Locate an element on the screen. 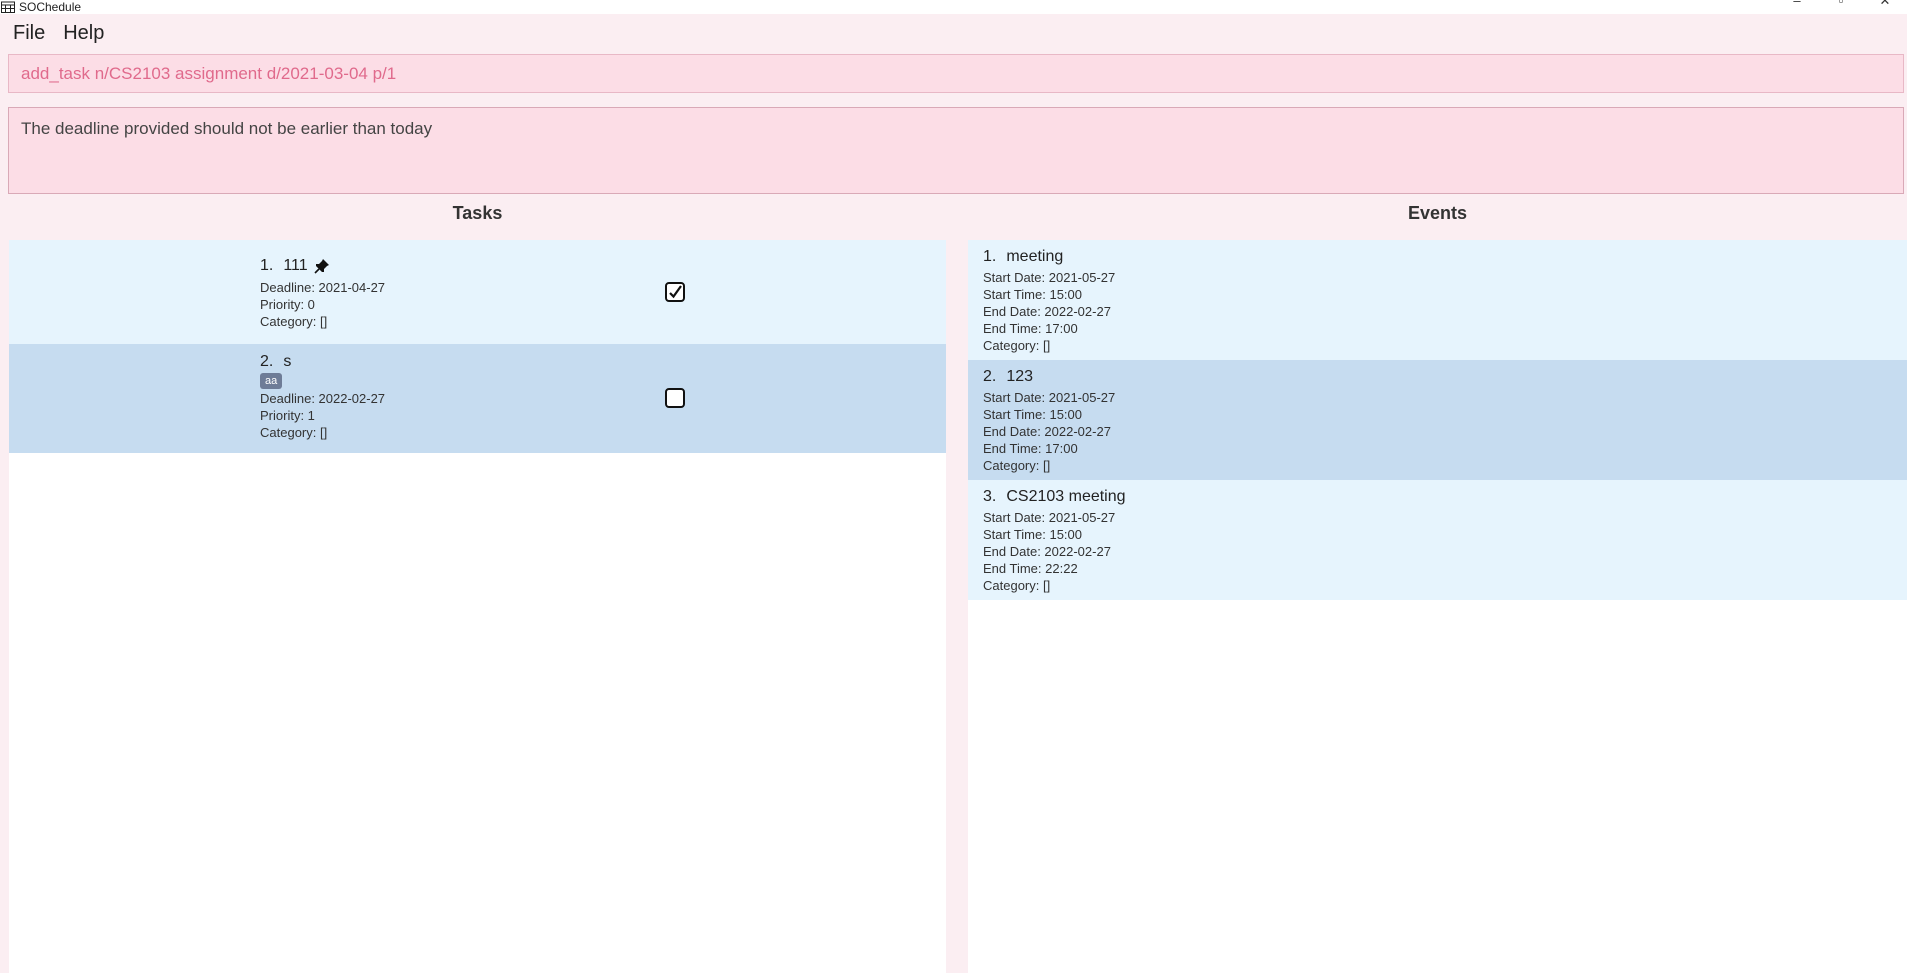 The image size is (1907, 973). window-title: SOChedule is located at coordinates (50, 7).